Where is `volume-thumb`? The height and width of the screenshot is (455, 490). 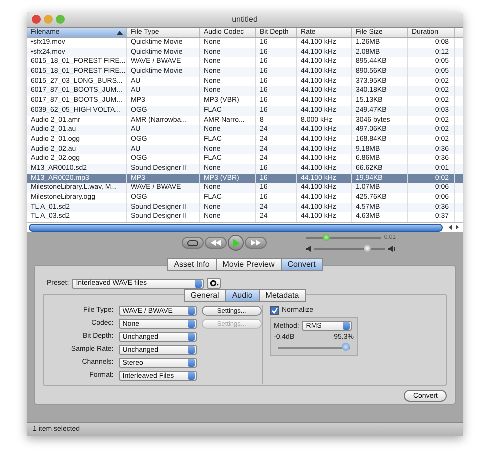
volume-thumb is located at coordinates (368, 248).